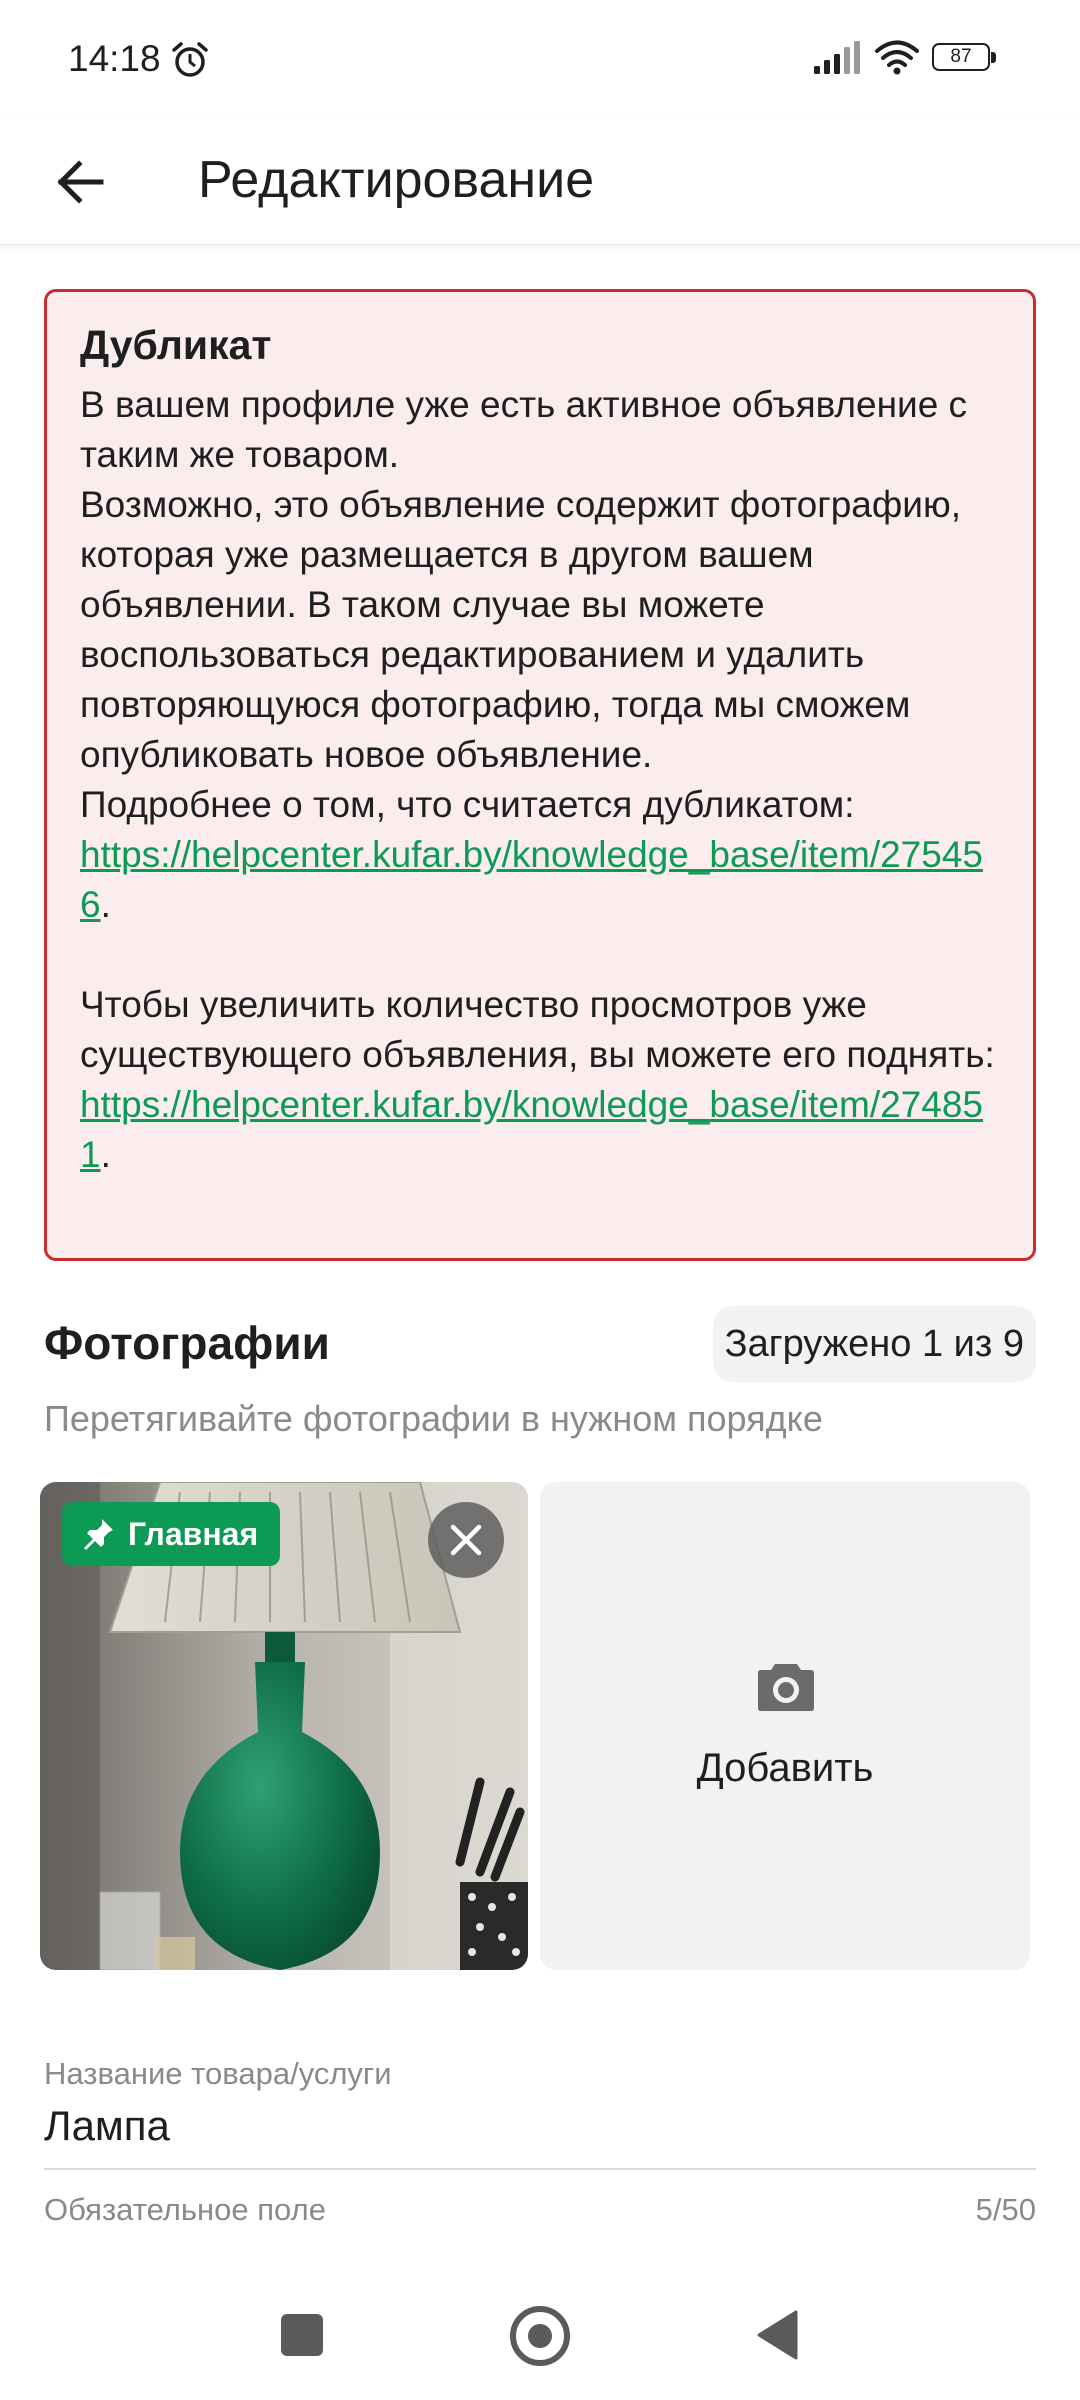 This screenshot has height=2400, width=1080. Describe the element at coordinates (786, 1687) in the screenshot. I see `camera-icon` at that location.